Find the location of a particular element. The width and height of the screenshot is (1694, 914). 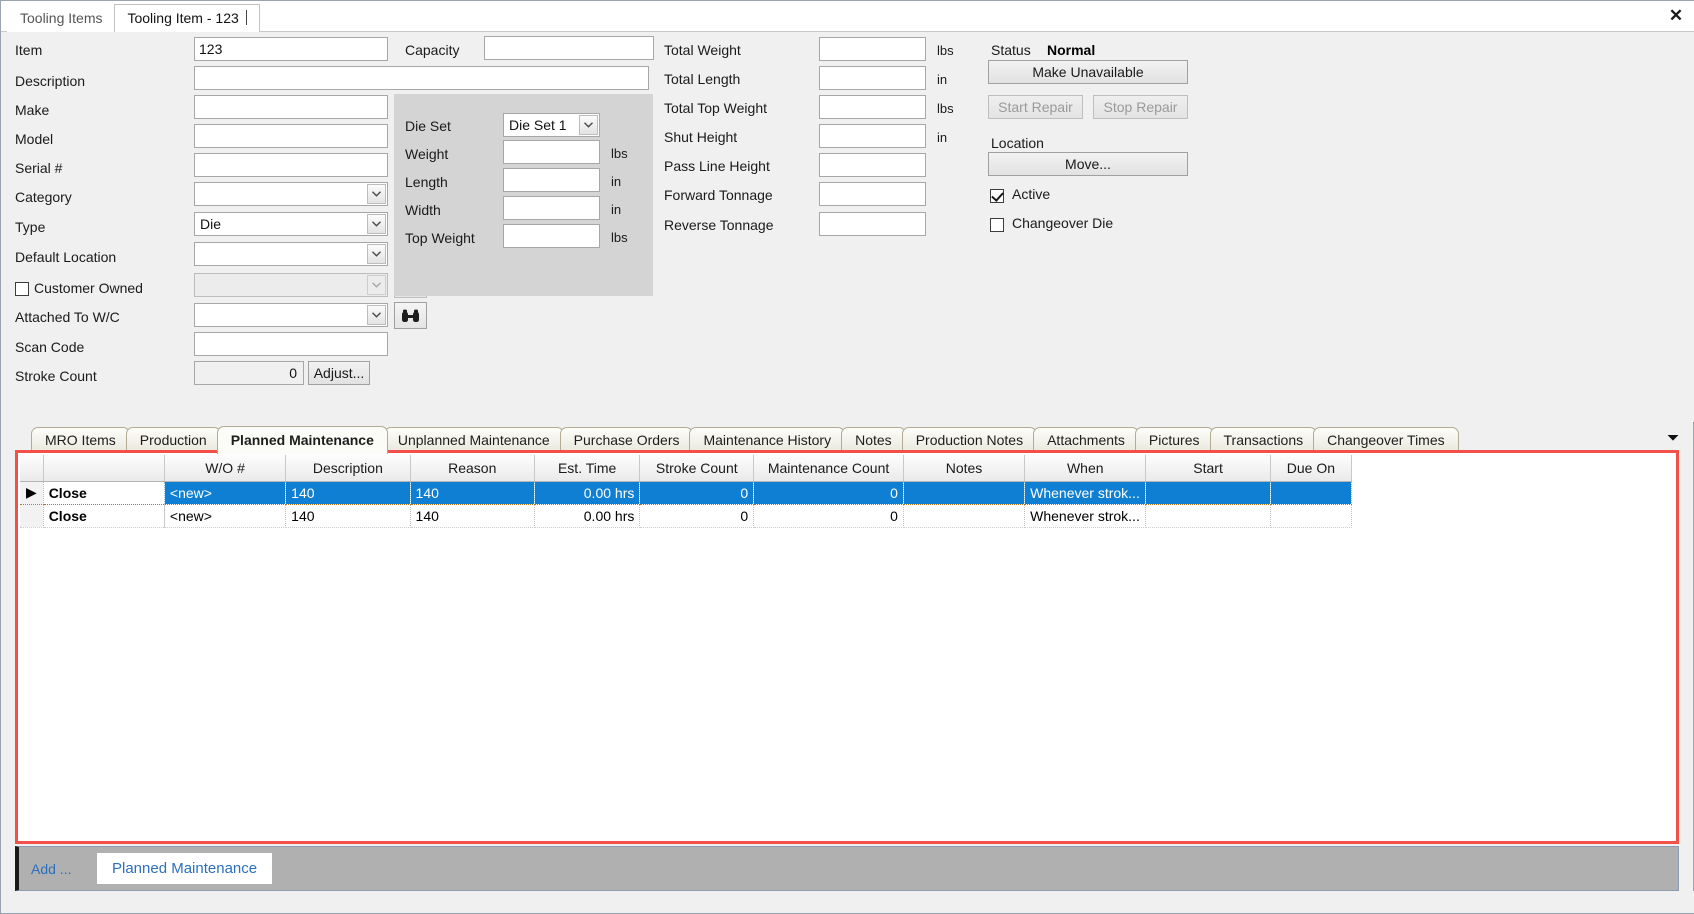

grid-header-cell: Reason is located at coordinates (472, 468).